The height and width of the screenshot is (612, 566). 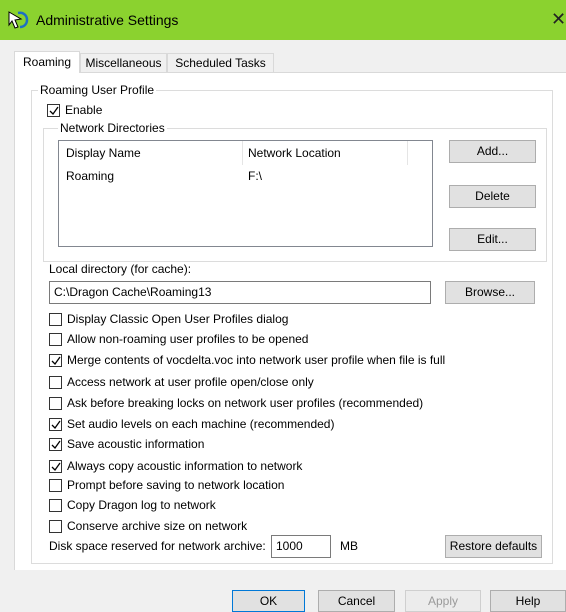 What do you see at coordinates (18, 20) in the screenshot?
I see `dragon-app-icon` at bounding box center [18, 20].